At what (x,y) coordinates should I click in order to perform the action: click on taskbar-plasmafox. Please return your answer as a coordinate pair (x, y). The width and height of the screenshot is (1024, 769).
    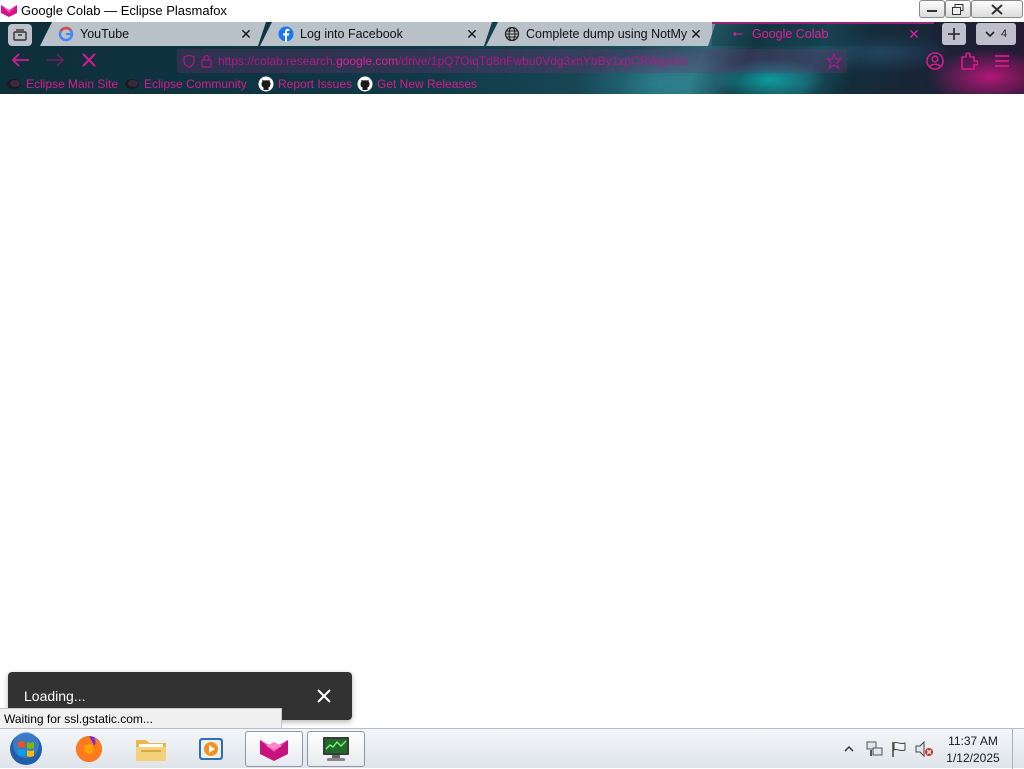
    Looking at the image, I should click on (274, 749).